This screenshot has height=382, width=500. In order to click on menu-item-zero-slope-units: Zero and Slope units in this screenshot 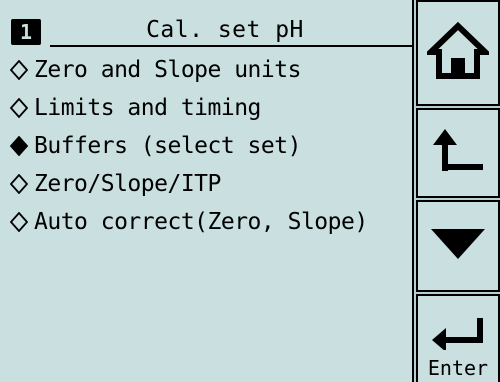, I will do `click(155, 70)`.